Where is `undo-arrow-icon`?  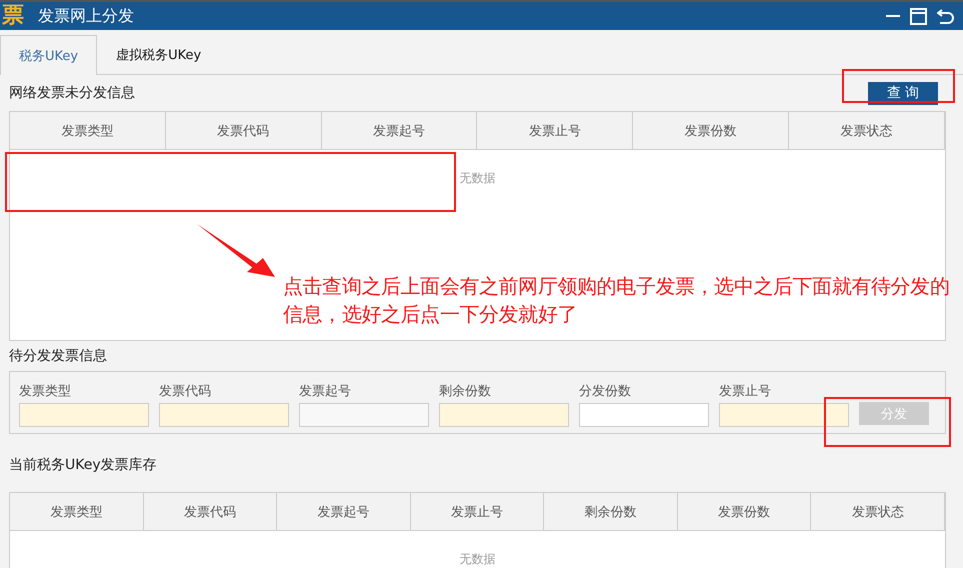 undo-arrow-icon is located at coordinates (946, 16).